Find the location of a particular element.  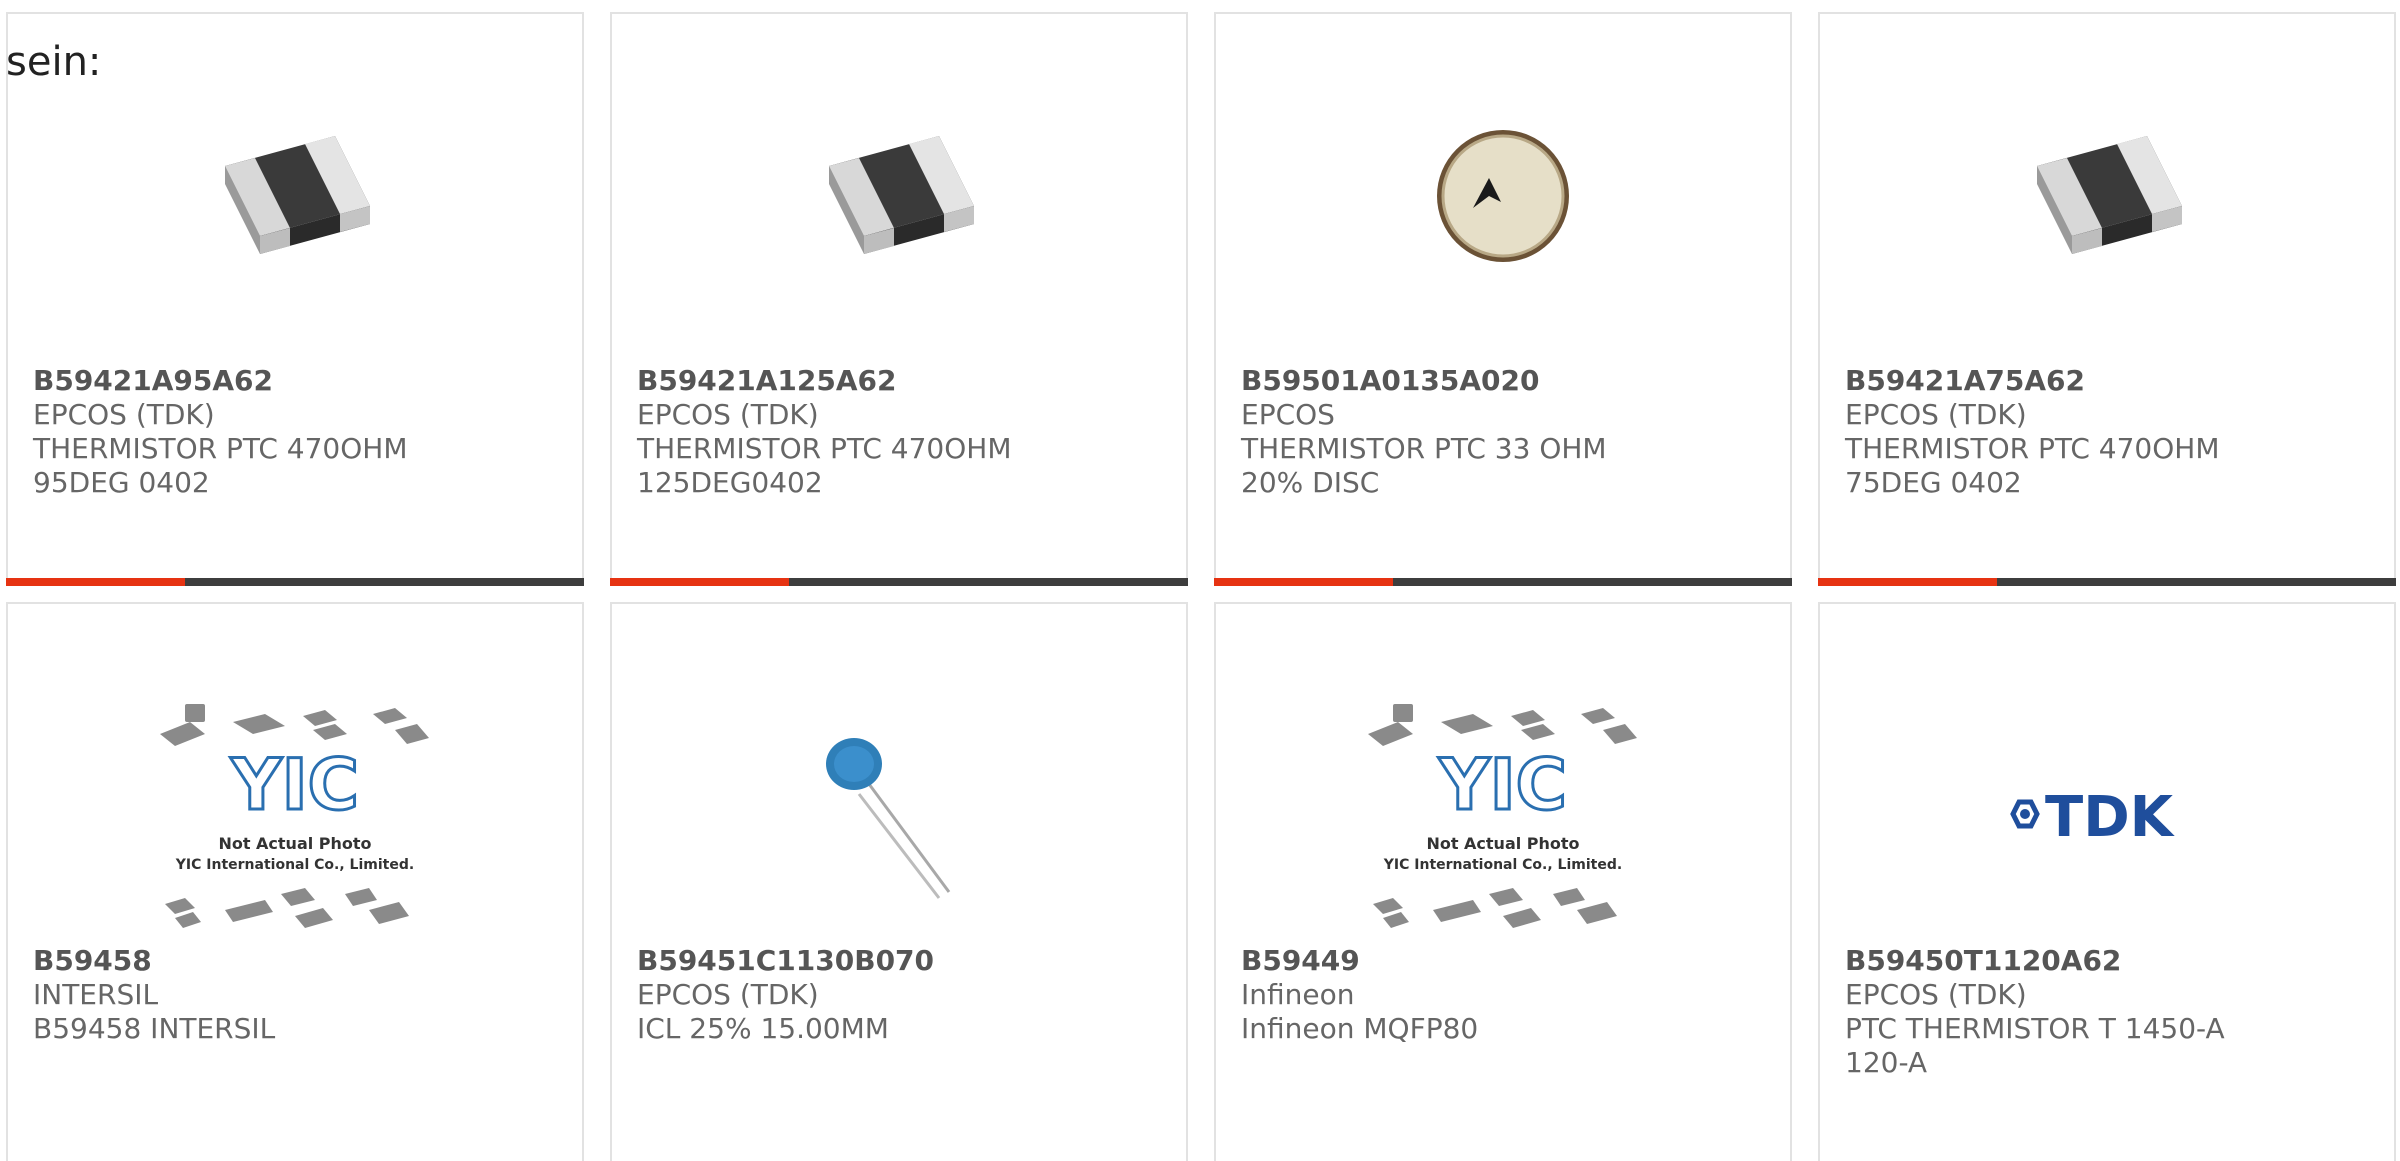

part-number: B59421A75A62 is located at coordinates (2059, 381).